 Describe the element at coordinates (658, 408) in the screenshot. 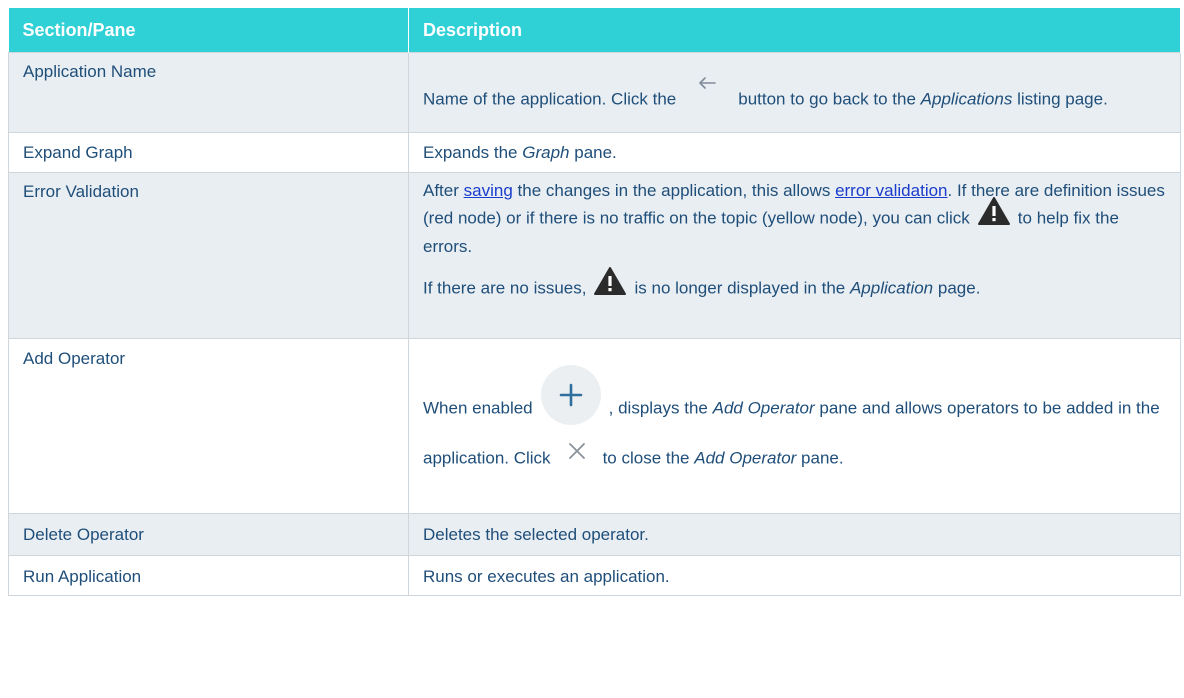

I see `desc-text: , displays the` at that location.